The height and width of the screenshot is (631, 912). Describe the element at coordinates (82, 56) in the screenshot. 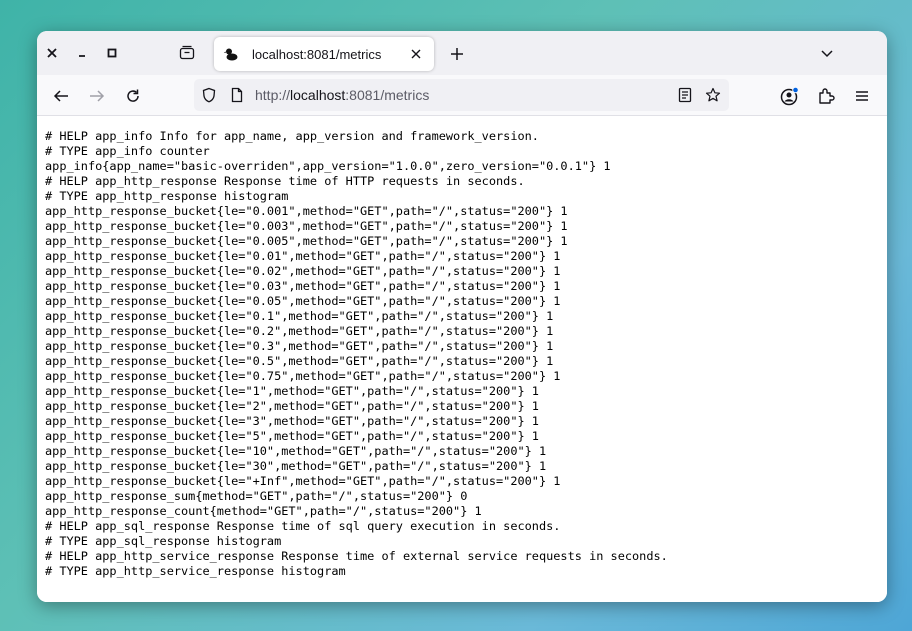

I see `minimize-icon` at that location.